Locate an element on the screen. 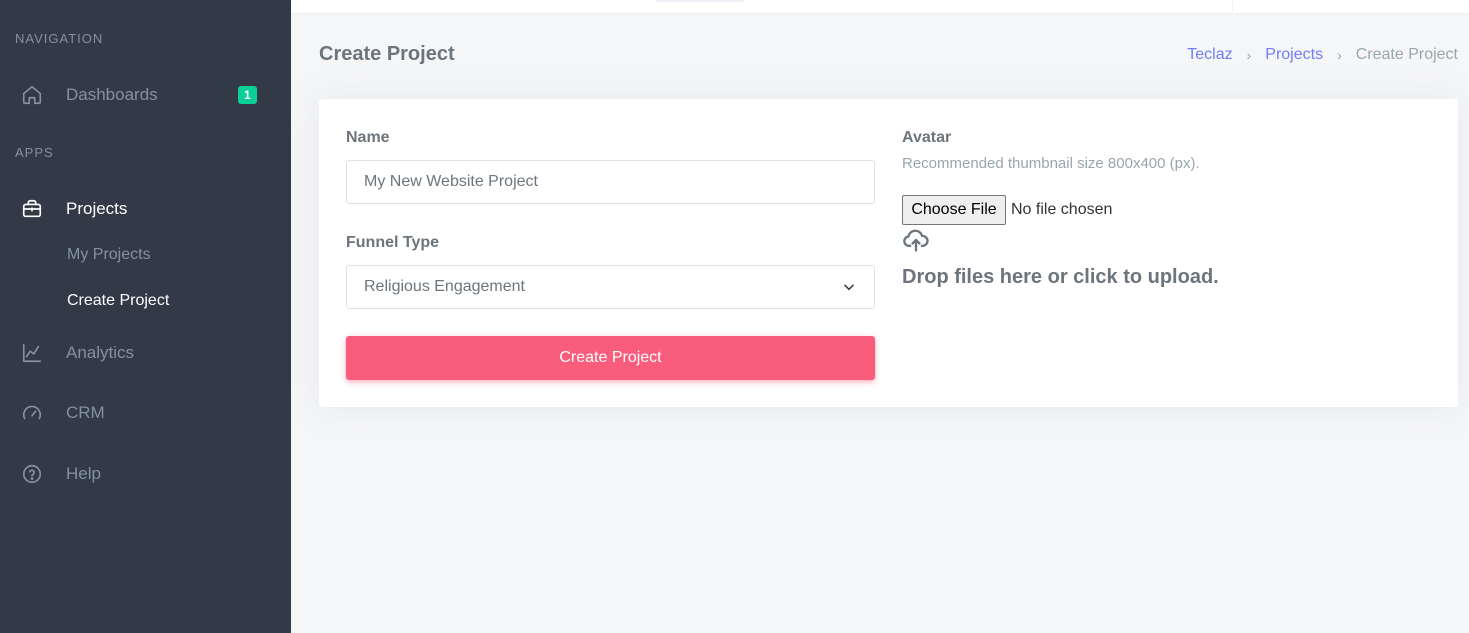 This screenshot has height=633, width=1469. sidebar-item-analytics: Analytics is located at coordinates (145, 353).